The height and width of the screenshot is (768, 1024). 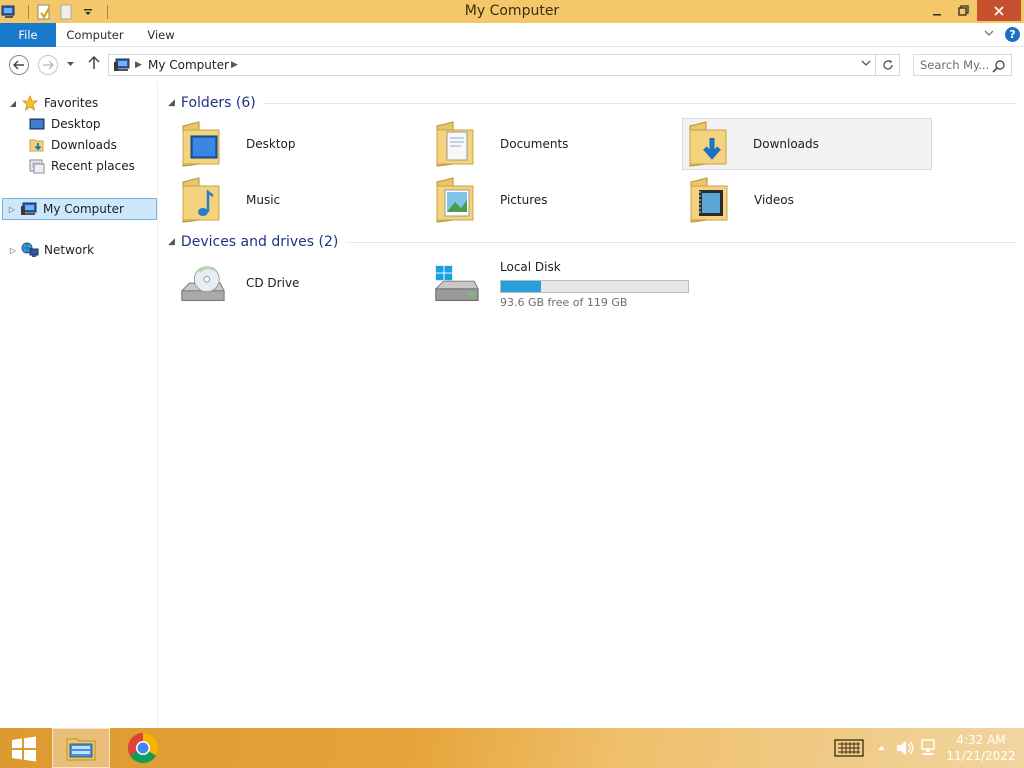 I want to click on group-title: Devices and drives (2), so click(x=259, y=242).